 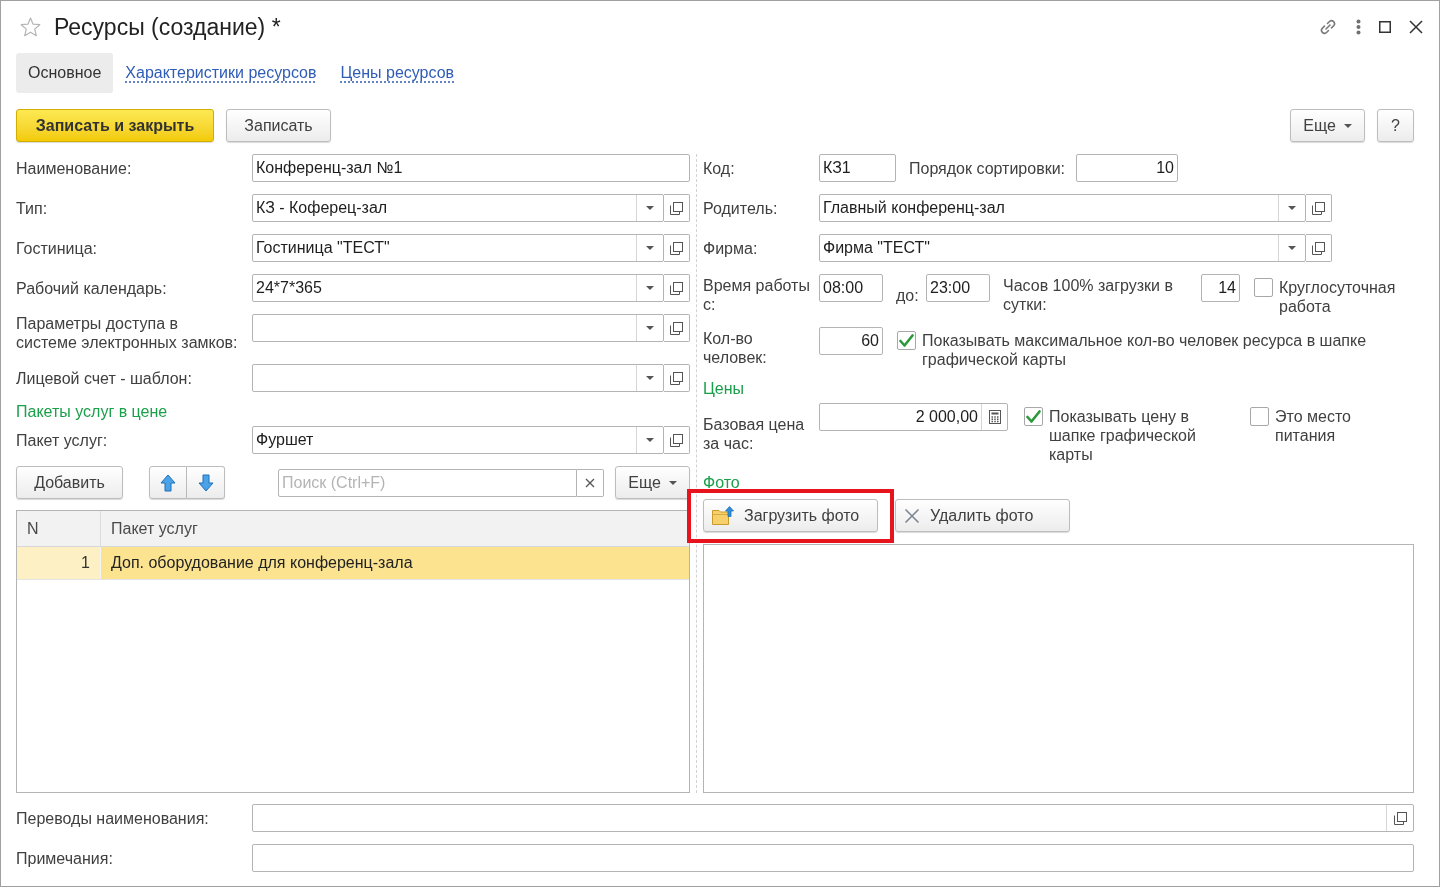 What do you see at coordinates (982, 515) in the screenshot?
I see `delete-button: Удалить фото` at bounding box center [982, 515].